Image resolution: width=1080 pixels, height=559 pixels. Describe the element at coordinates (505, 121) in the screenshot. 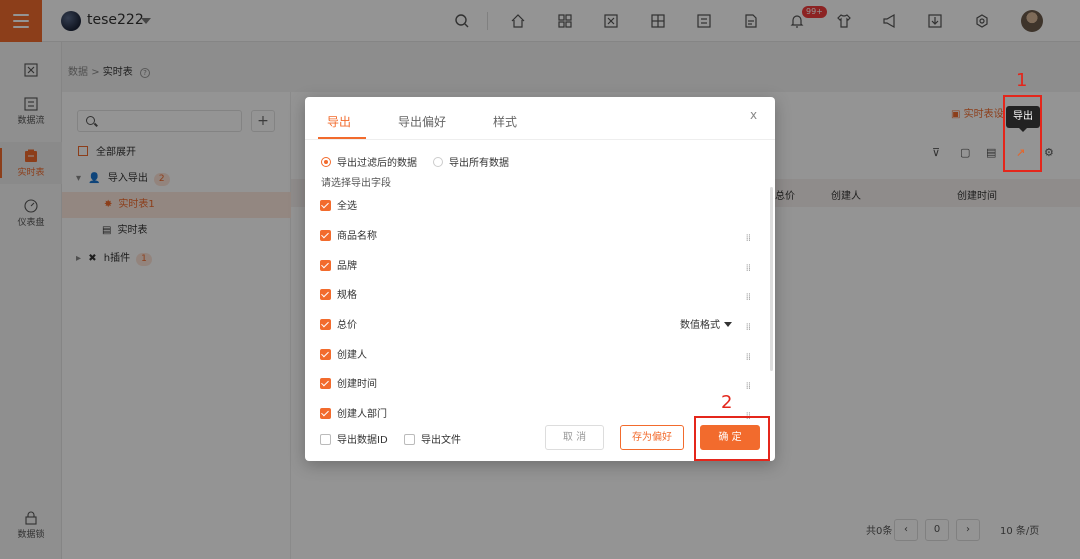

I see `tab-style: 样式` at that location.